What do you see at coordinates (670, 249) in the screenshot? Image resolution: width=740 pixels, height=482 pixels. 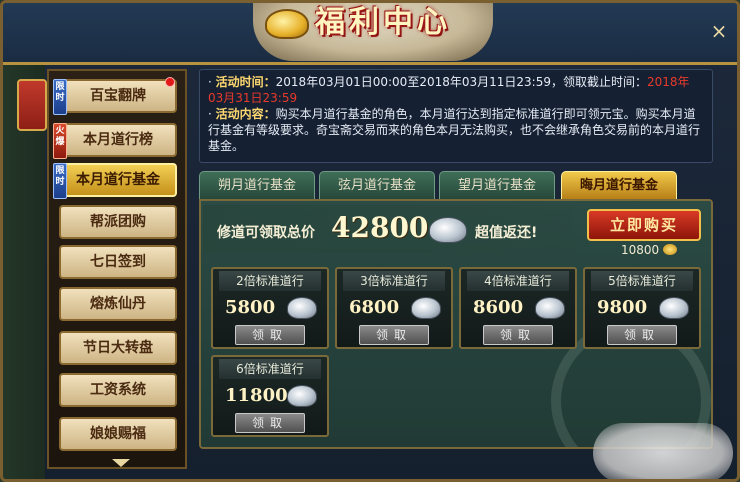 I see `gold-coin-icon` at bounding box center [670, 249].